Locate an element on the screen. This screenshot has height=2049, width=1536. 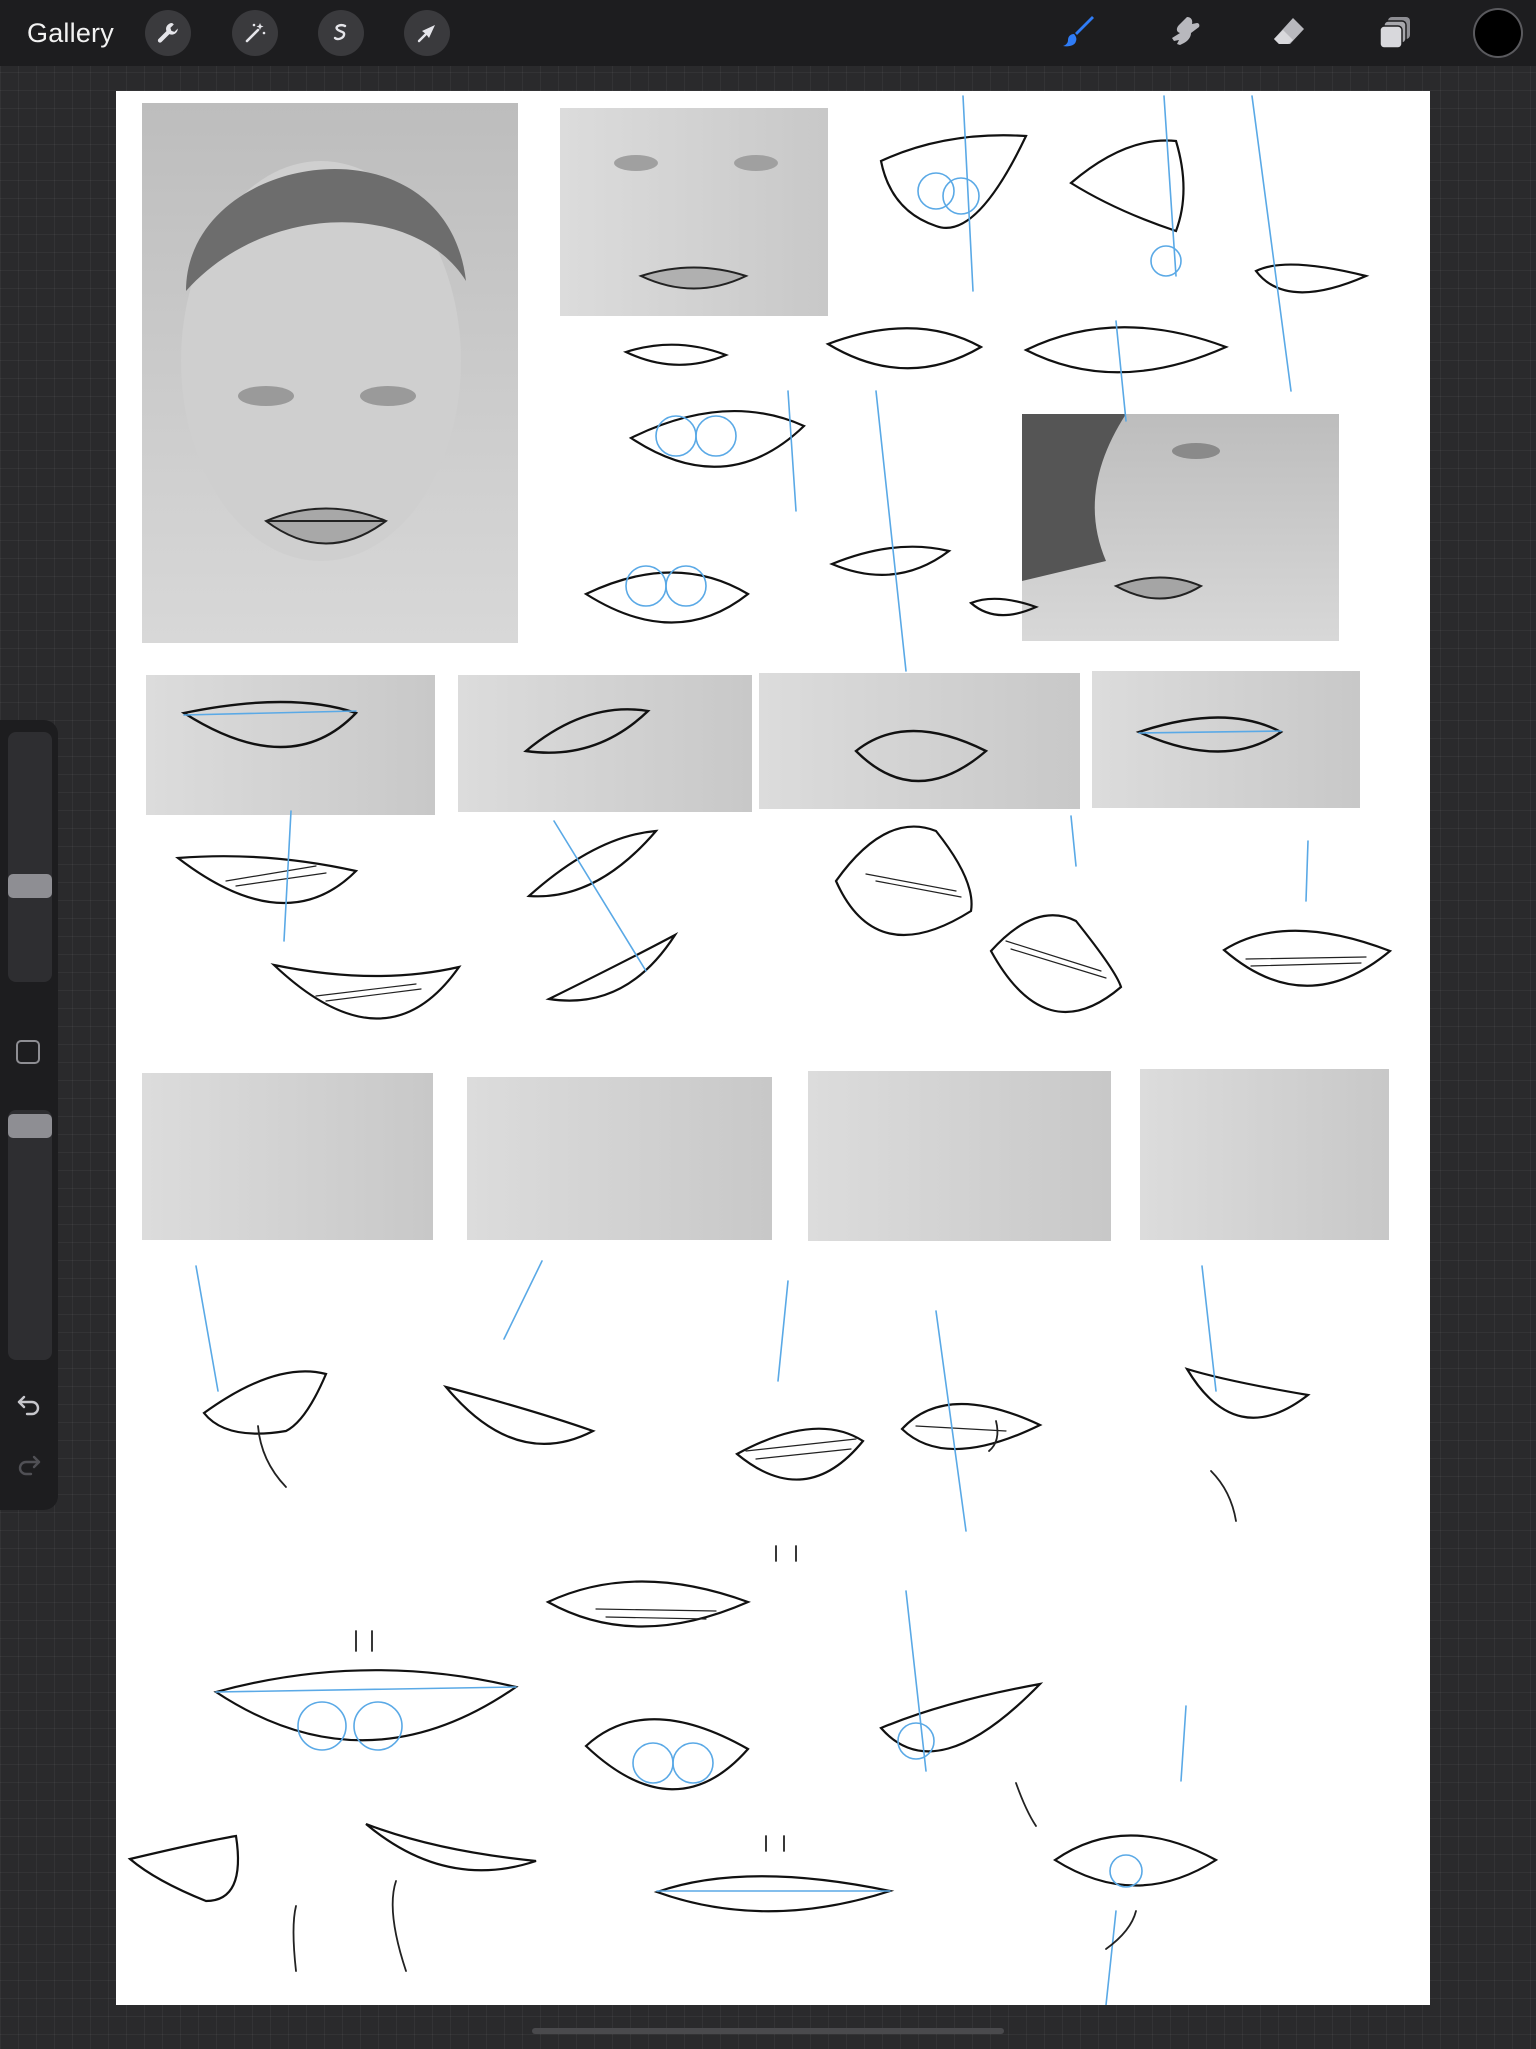
reference-photo-front is located at coordinates (694, 212).